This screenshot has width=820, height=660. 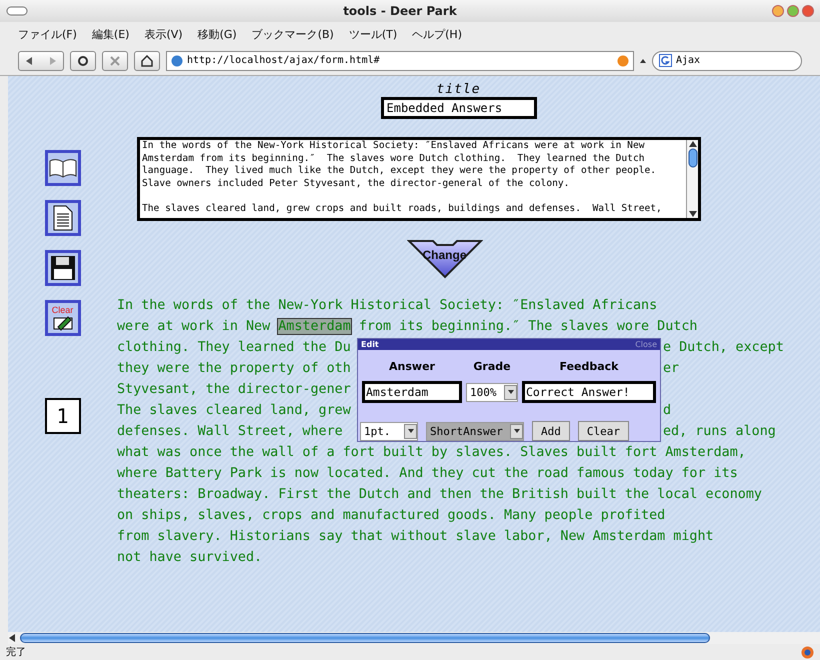 What do you see at coordinates (12, 638) in the screenshot?
I see `scroll-left-icon` at bounding box center [12, 638].